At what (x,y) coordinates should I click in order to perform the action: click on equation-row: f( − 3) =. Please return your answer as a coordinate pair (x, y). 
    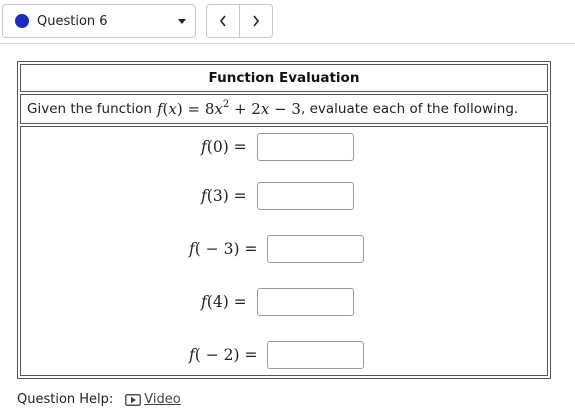
    Looking at the image, I should click on (277, 249).